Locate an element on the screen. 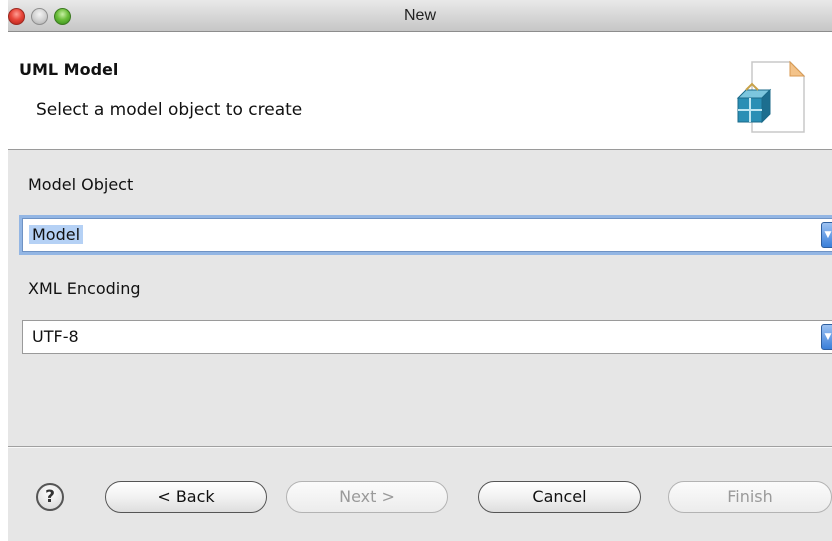  xml-encoding-value: UTF-8 is located at coordinates (55, 336).